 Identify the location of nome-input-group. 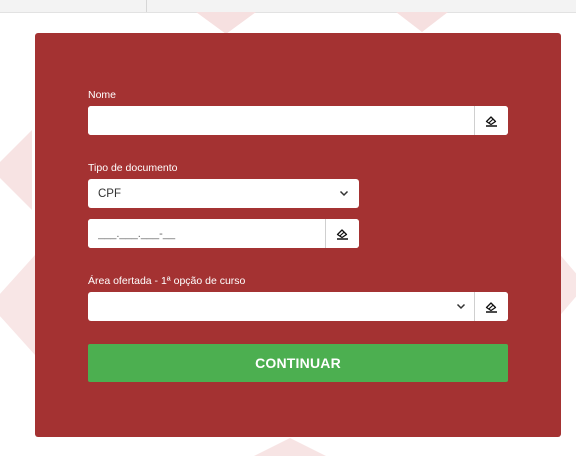
(298, 120).